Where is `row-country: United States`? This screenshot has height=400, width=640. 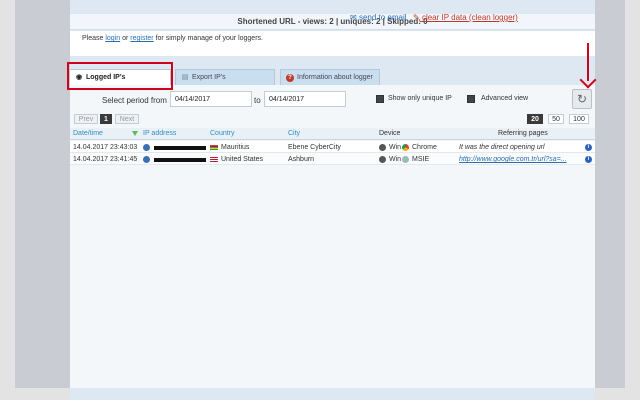 row-country: United States is located at coordinates (242, 159).